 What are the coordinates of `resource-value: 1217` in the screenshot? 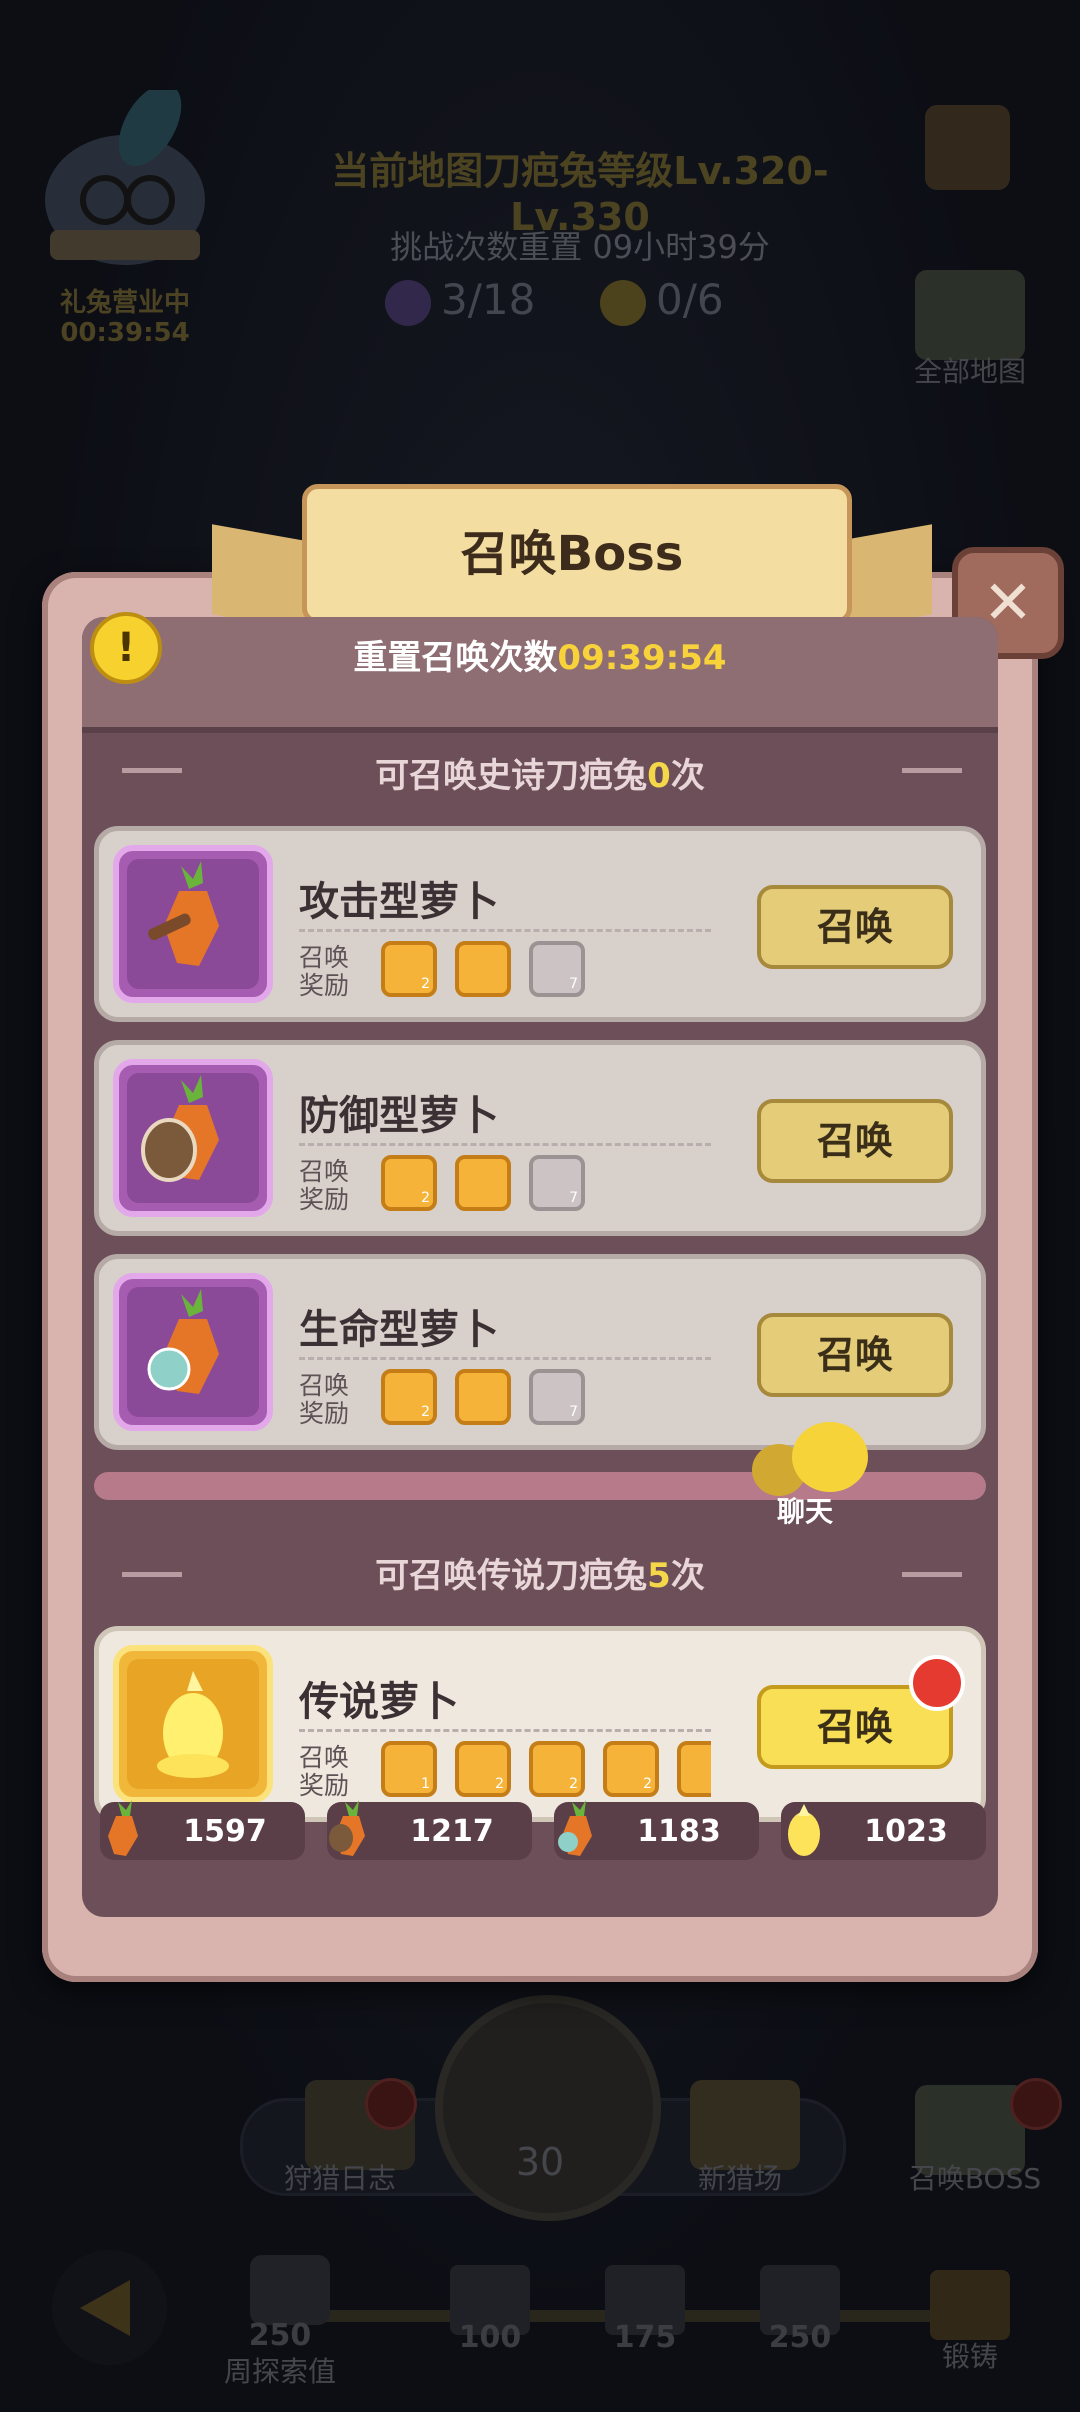 It's located at (452, 1831).